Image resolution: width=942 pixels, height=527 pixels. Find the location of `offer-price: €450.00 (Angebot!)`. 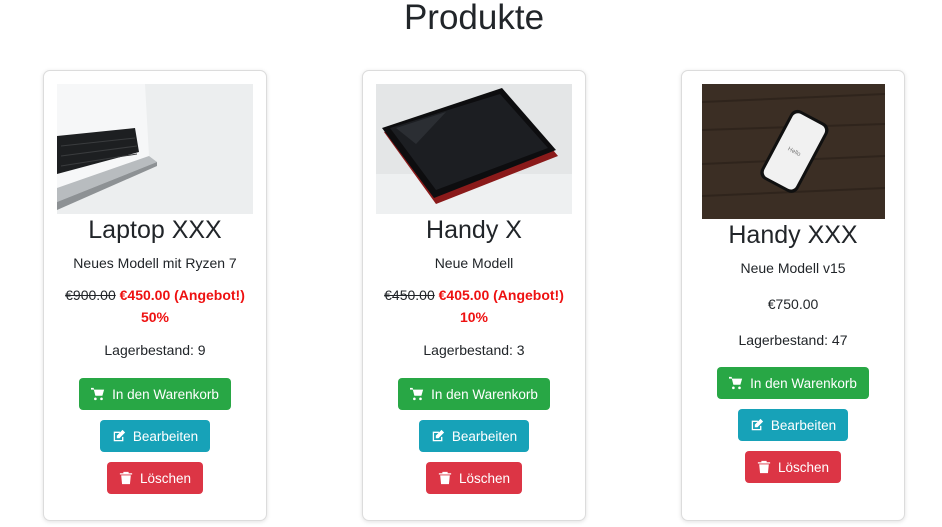

offer-price: €450.00 (Angebot!) is located at coordinates (182, 295).